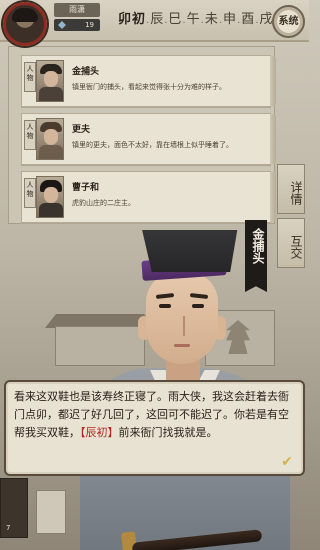 This screenshot has height=550, width=320. What do you see at coordinates (149, 87) in the screenshot?
I see `card-desc: 镇里衙门的捕头，看起来觉得张十分为难的样子。` at bounding box center [149, 87].